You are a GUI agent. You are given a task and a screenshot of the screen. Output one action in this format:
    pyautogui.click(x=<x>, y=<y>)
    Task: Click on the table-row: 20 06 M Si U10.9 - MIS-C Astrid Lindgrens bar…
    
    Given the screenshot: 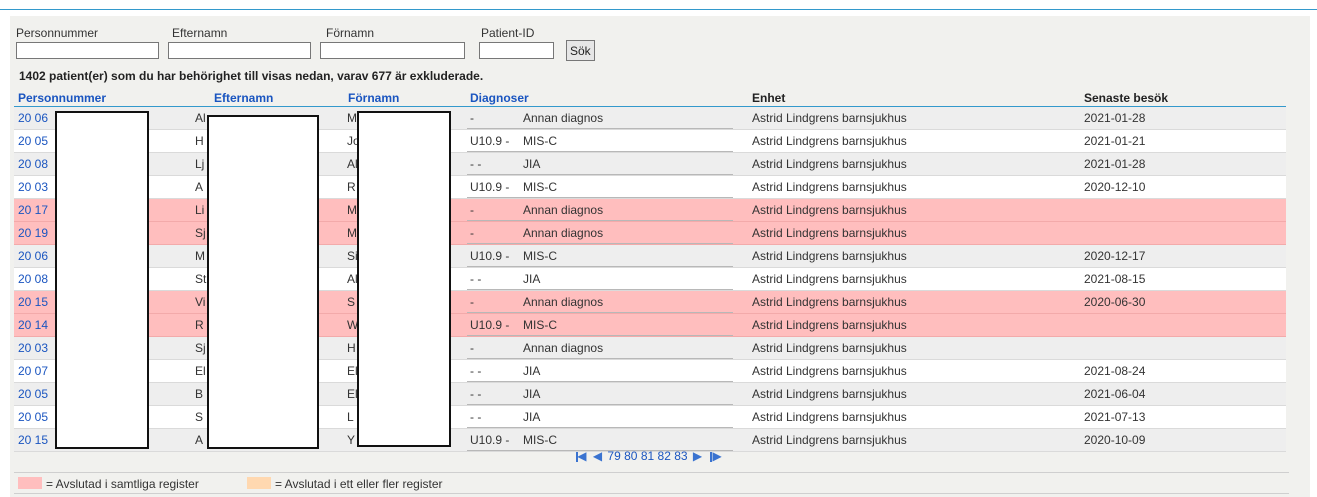 What is the action you would take?
    pyautogui.click(x=650, y=256)
    